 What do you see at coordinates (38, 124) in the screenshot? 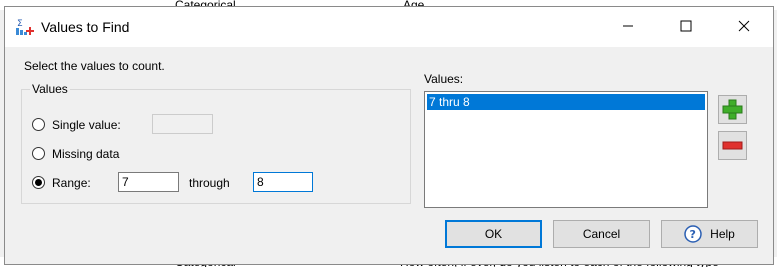
I see `single-value-radio` at bounding box center [38, 124].